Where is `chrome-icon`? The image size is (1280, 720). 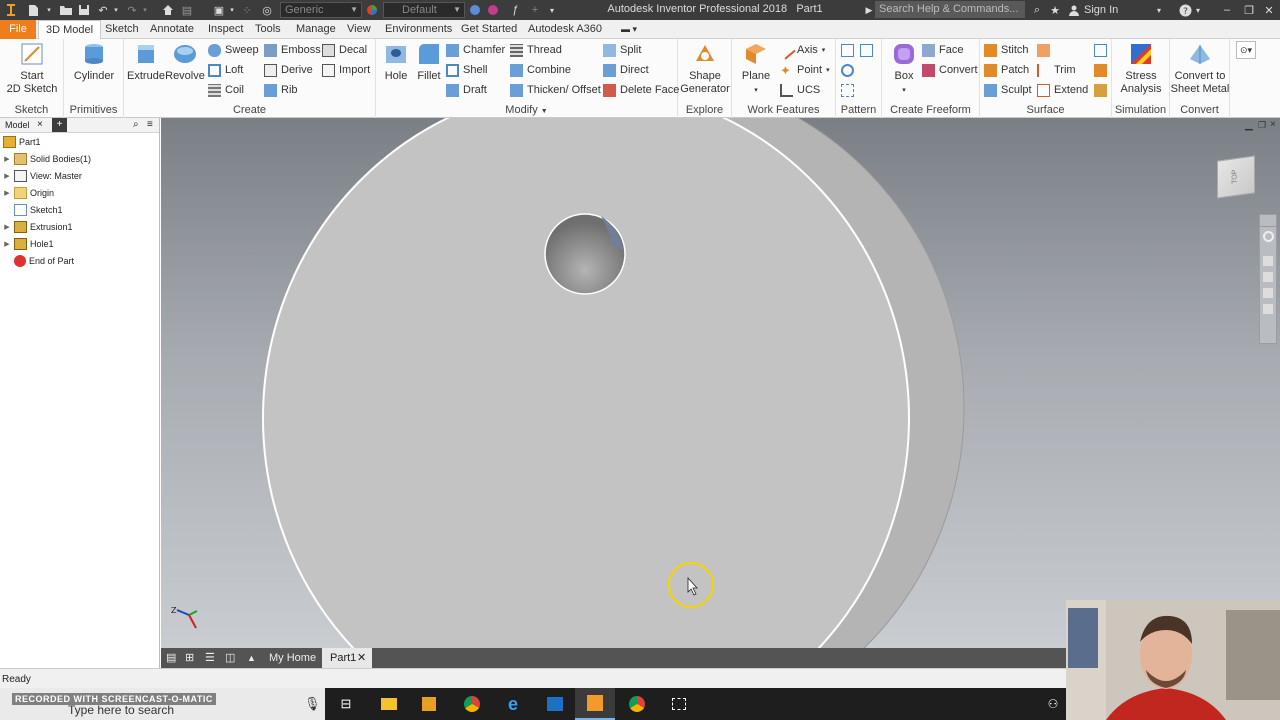 chrome-icon is located at coordinates (472, 704).